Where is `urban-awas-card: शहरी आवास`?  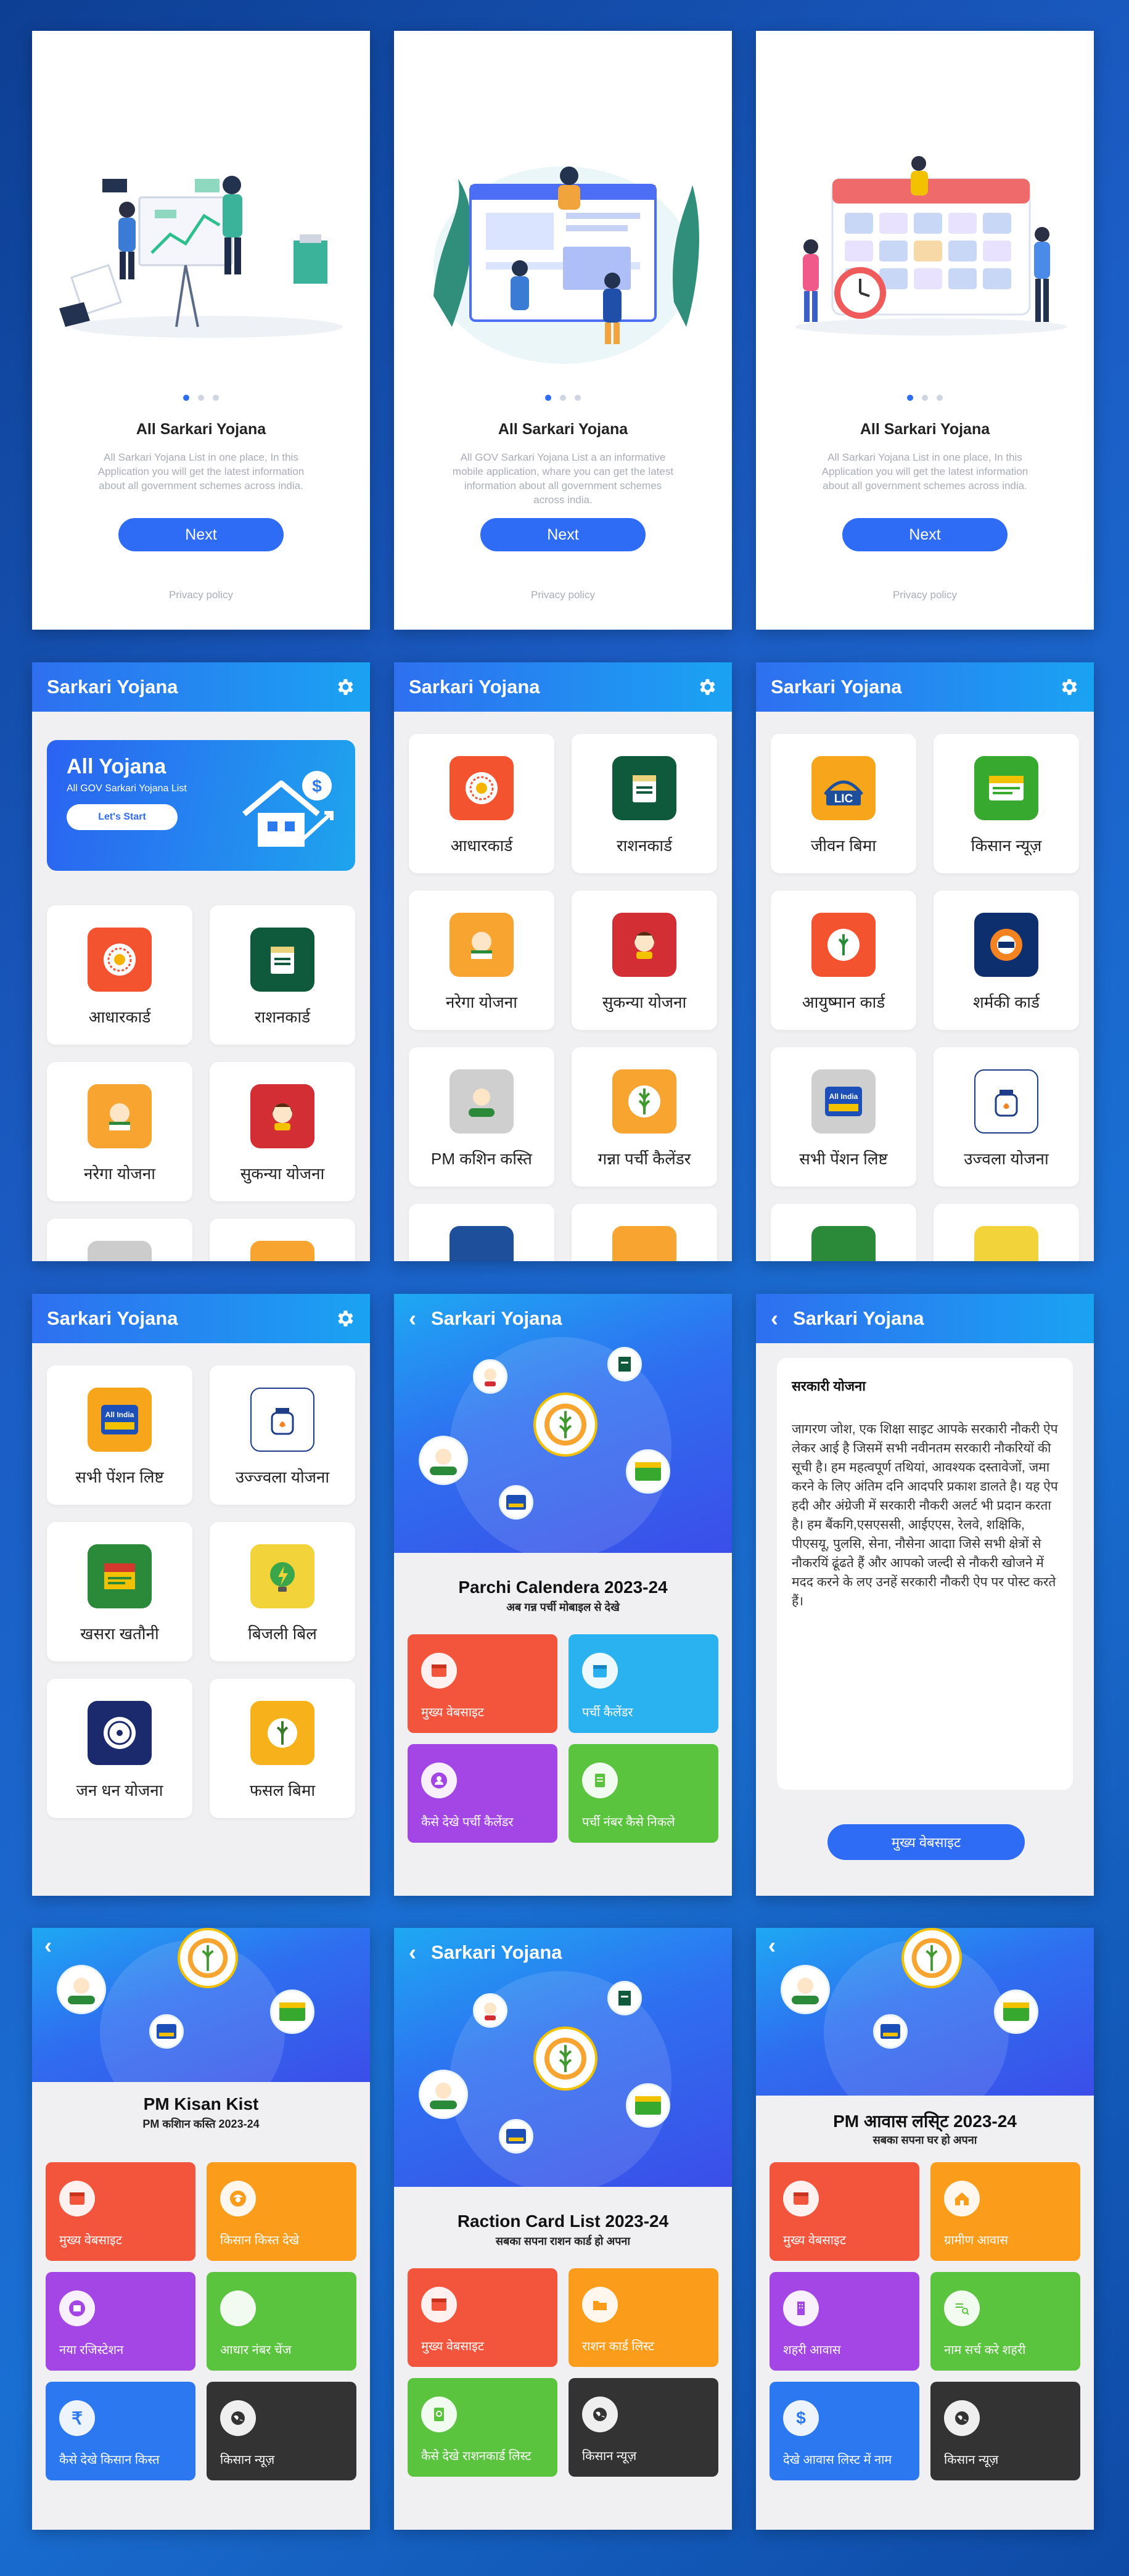 urban-awas-card: शहरी आवास is located at coordinates (844, 2321).